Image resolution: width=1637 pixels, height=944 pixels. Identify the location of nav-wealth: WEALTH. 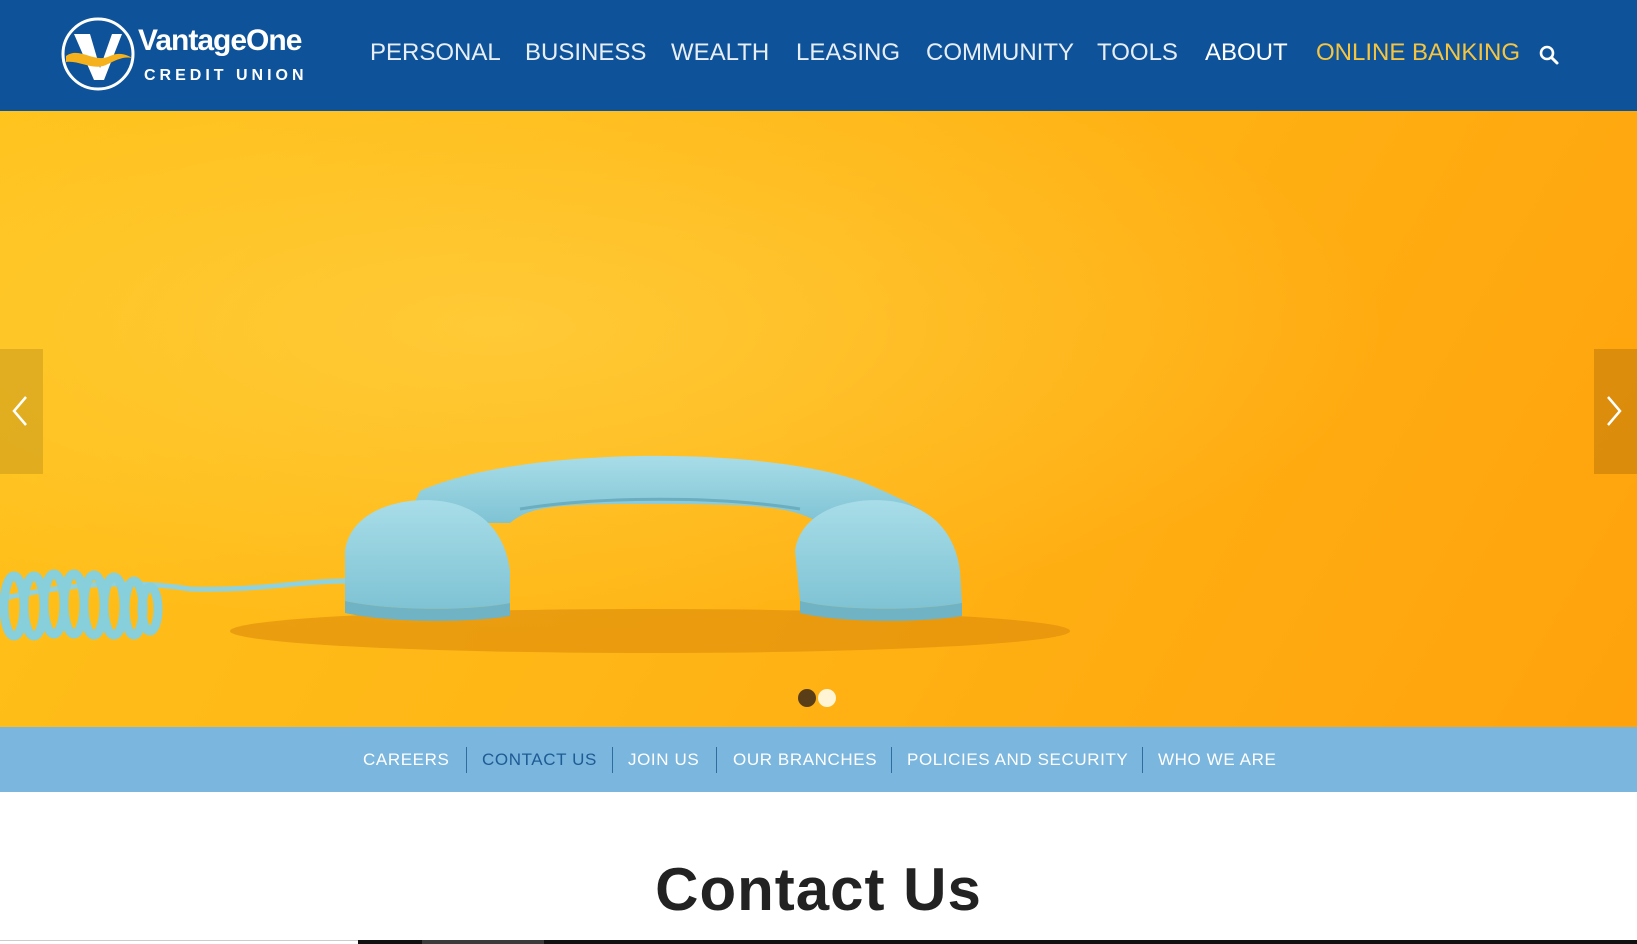
(720, 53).